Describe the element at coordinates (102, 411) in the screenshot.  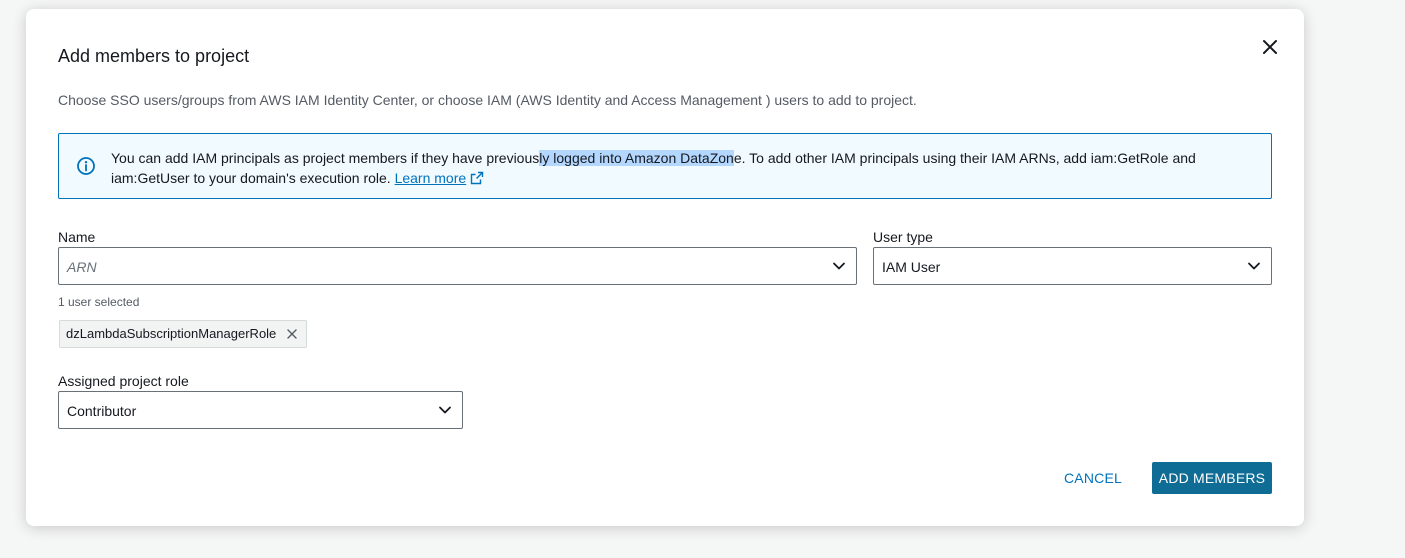
I see `project-role-value: Contributor` at that location.